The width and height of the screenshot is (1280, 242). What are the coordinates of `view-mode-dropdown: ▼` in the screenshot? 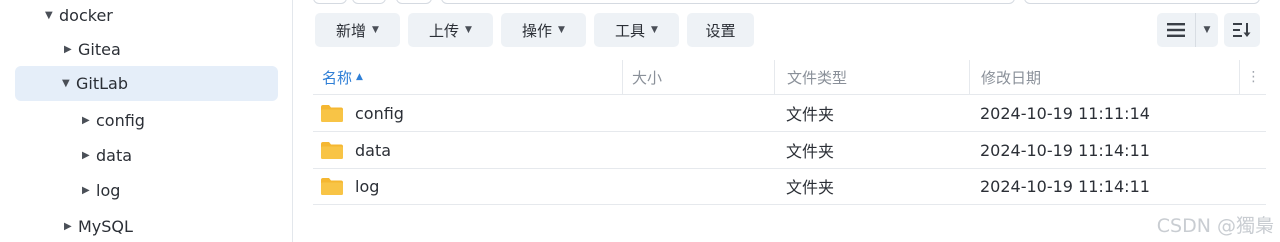 It's located at (1206, 30).